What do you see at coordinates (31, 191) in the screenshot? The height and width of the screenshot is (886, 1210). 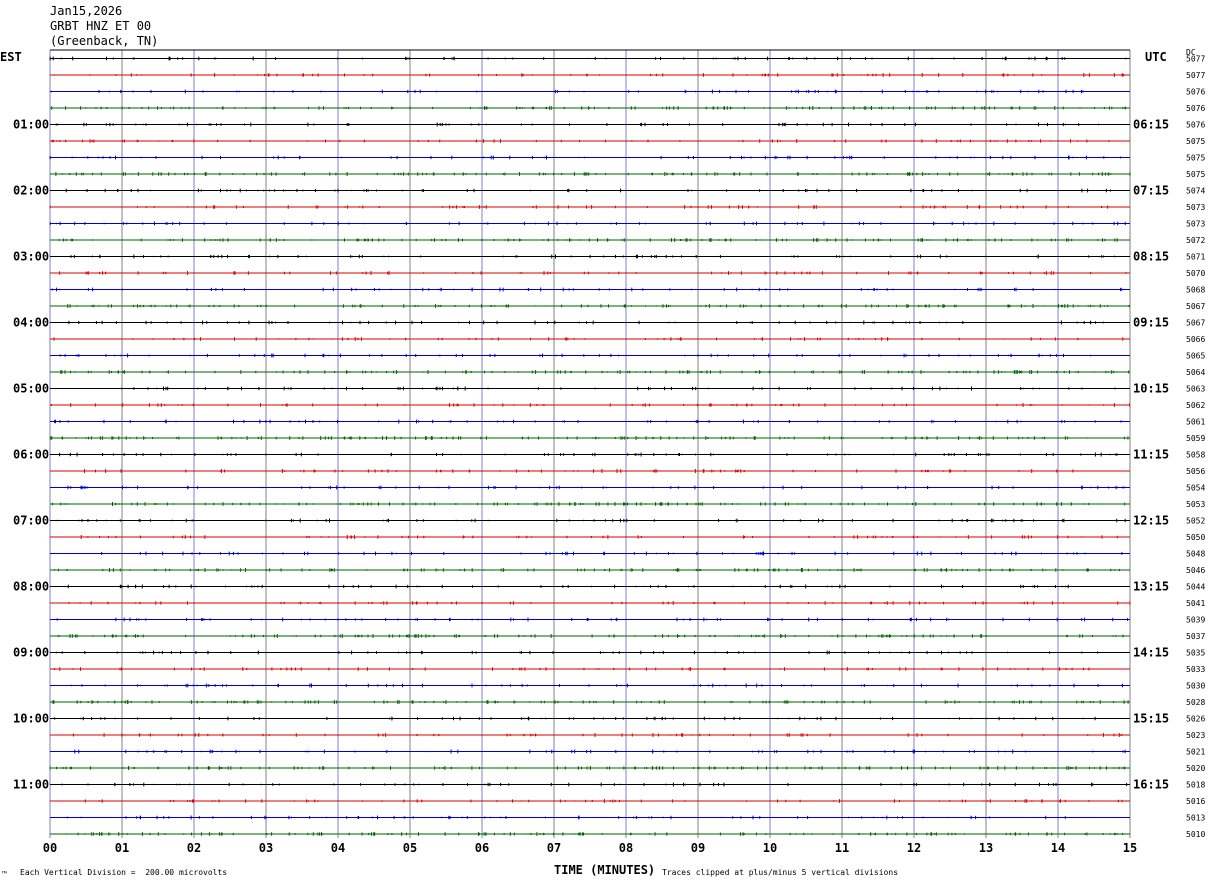 I see `est-time-label: 02:00` at bounding box center [31, 191].